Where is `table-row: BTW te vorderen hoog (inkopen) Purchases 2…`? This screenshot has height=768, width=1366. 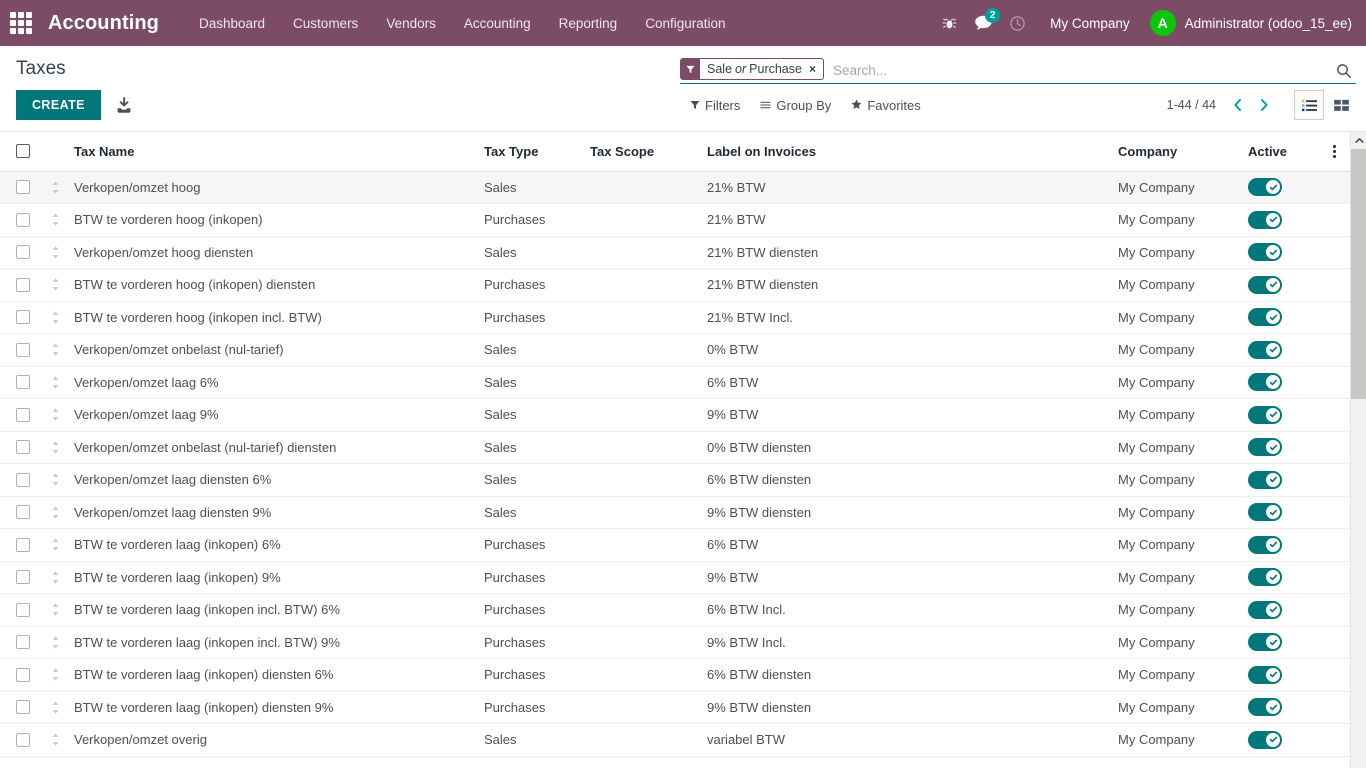 table-row: BTW te vorderen hoog (inkopen) Purchases 2… is located at coordinates (675, 220).